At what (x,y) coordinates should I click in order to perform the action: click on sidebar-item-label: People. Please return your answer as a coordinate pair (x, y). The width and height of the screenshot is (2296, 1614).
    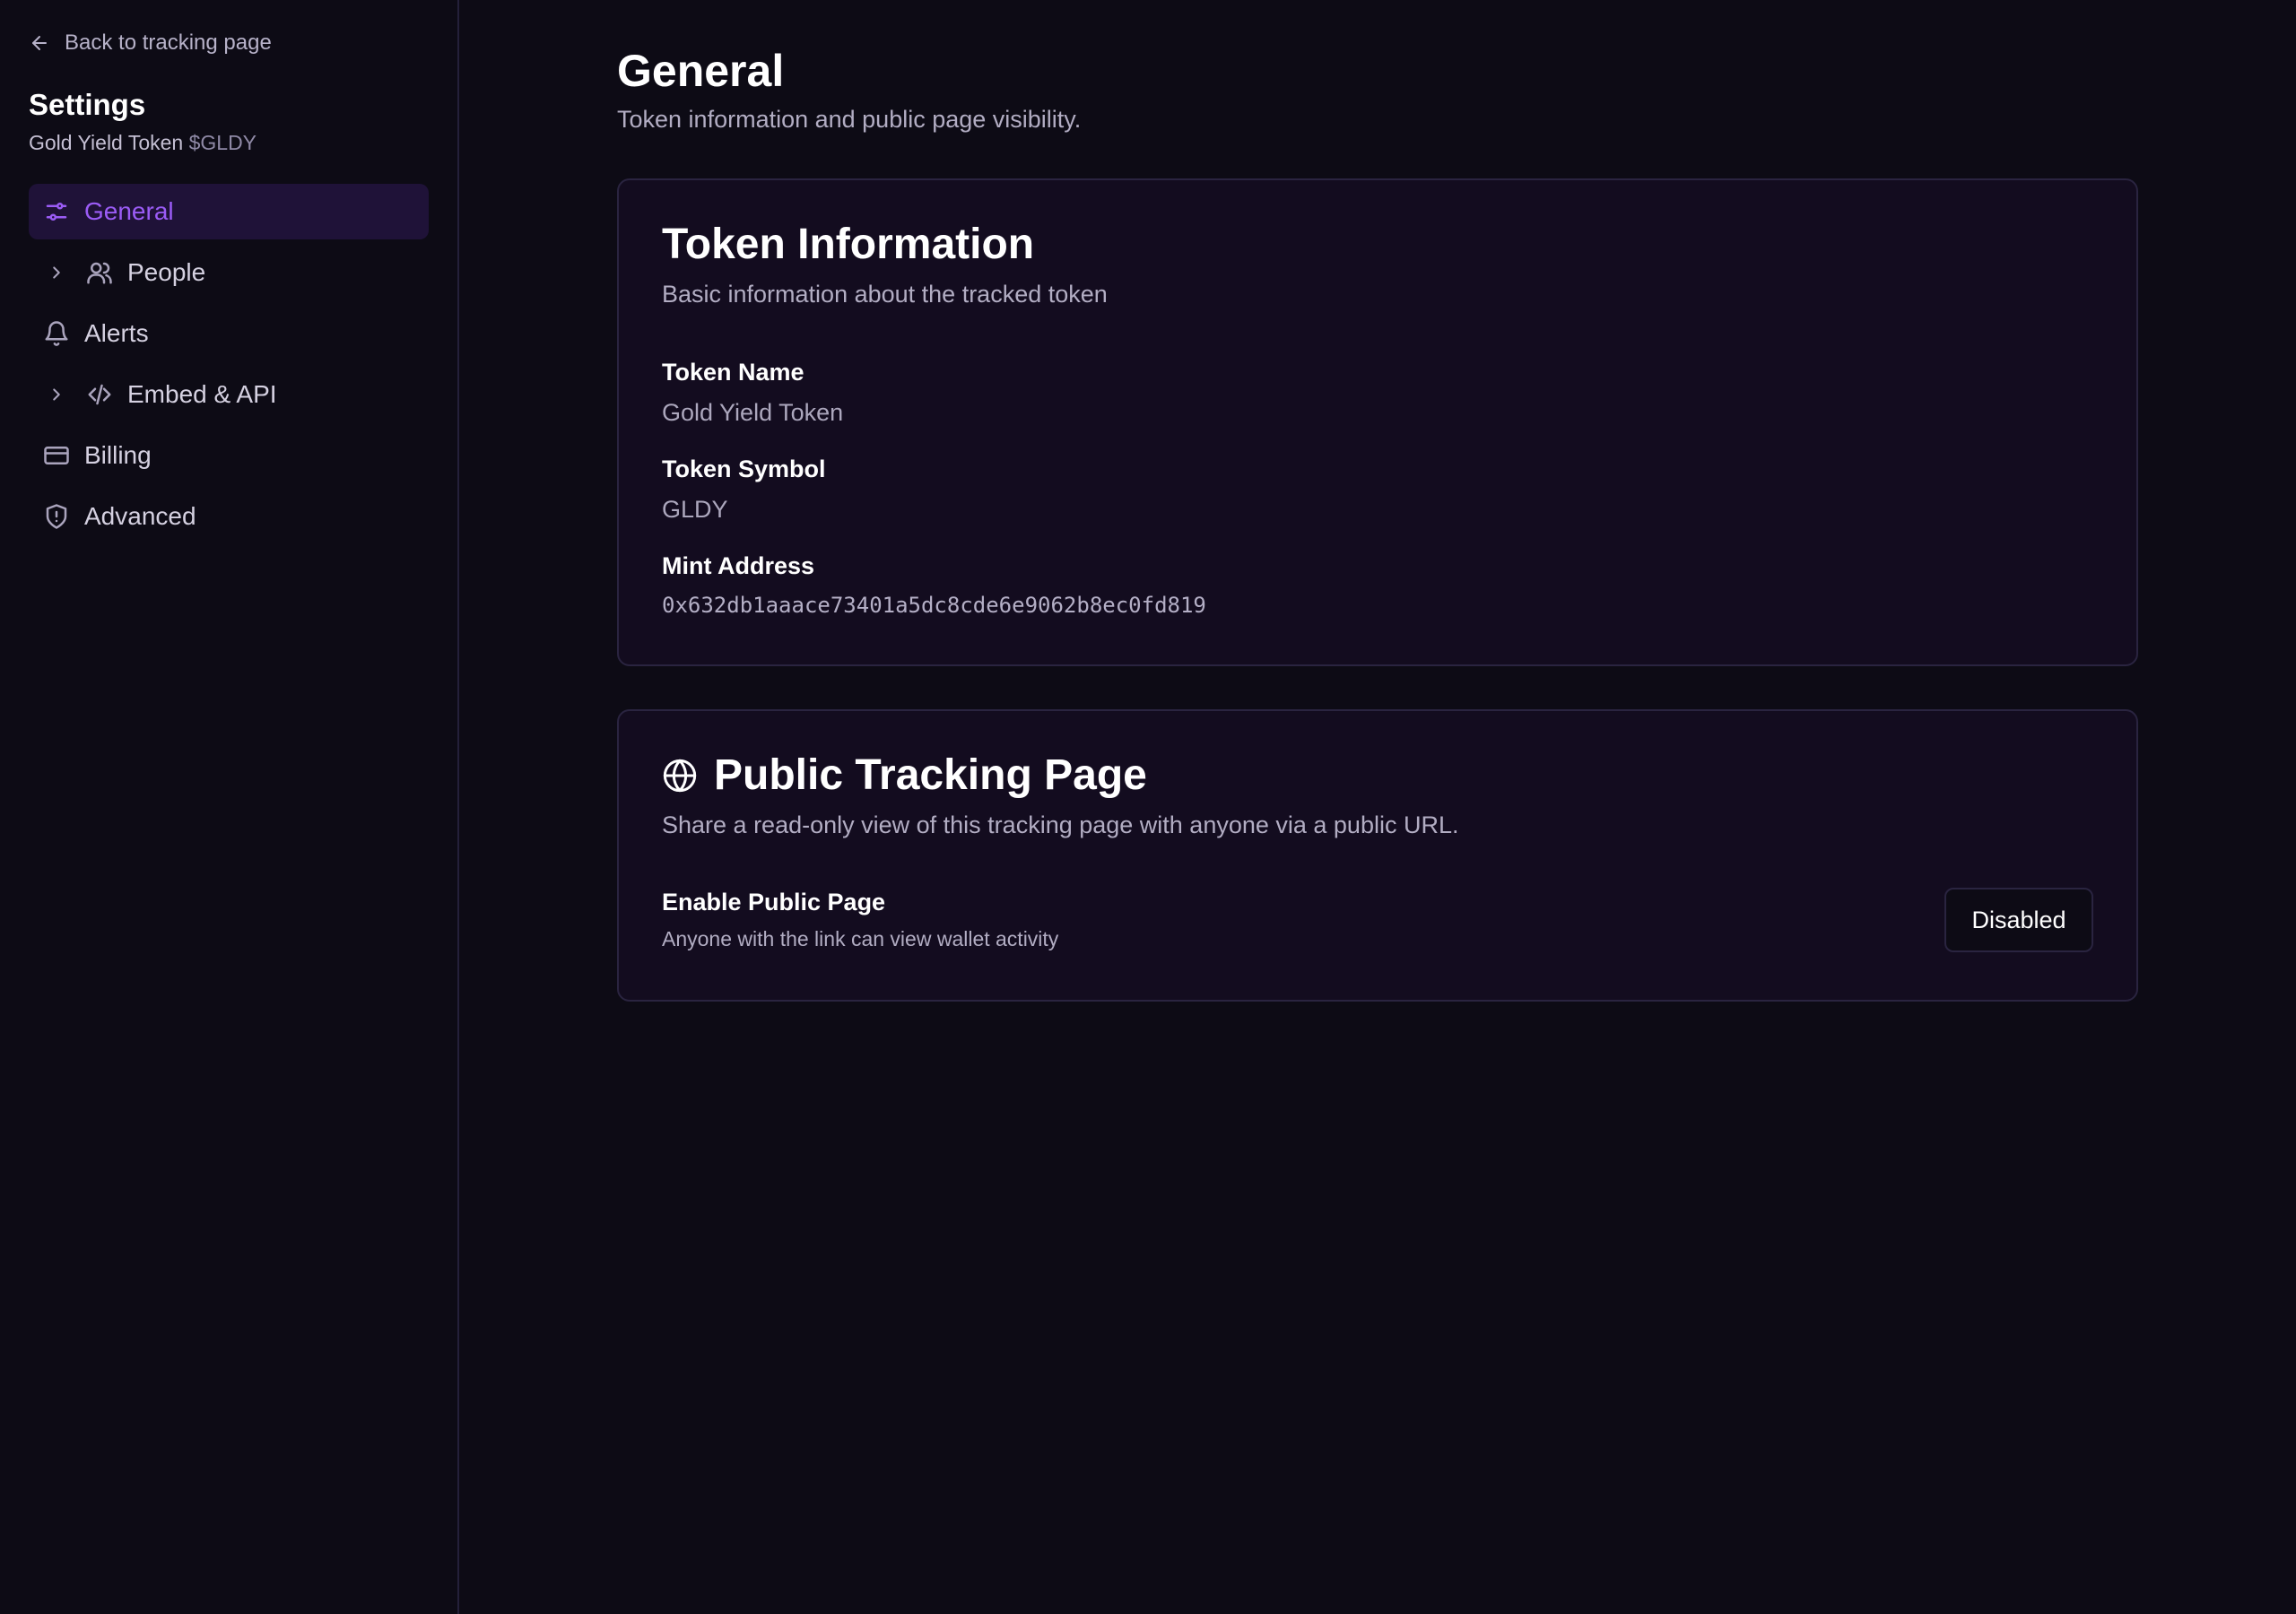
    Looking at the image, I should click on (166, 272).